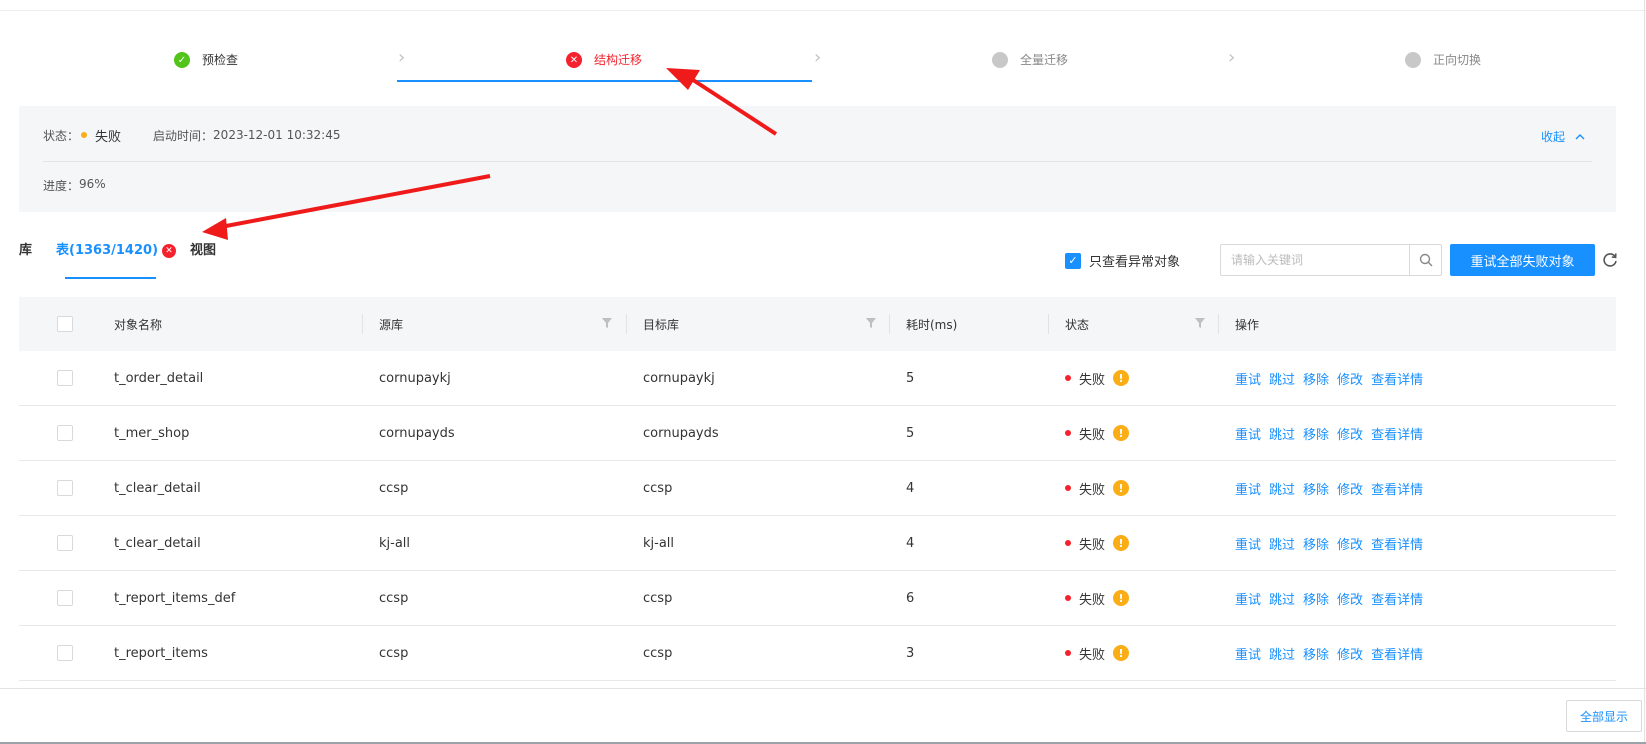  I want to click on collapse-button: 收起, so click(1563, 136).